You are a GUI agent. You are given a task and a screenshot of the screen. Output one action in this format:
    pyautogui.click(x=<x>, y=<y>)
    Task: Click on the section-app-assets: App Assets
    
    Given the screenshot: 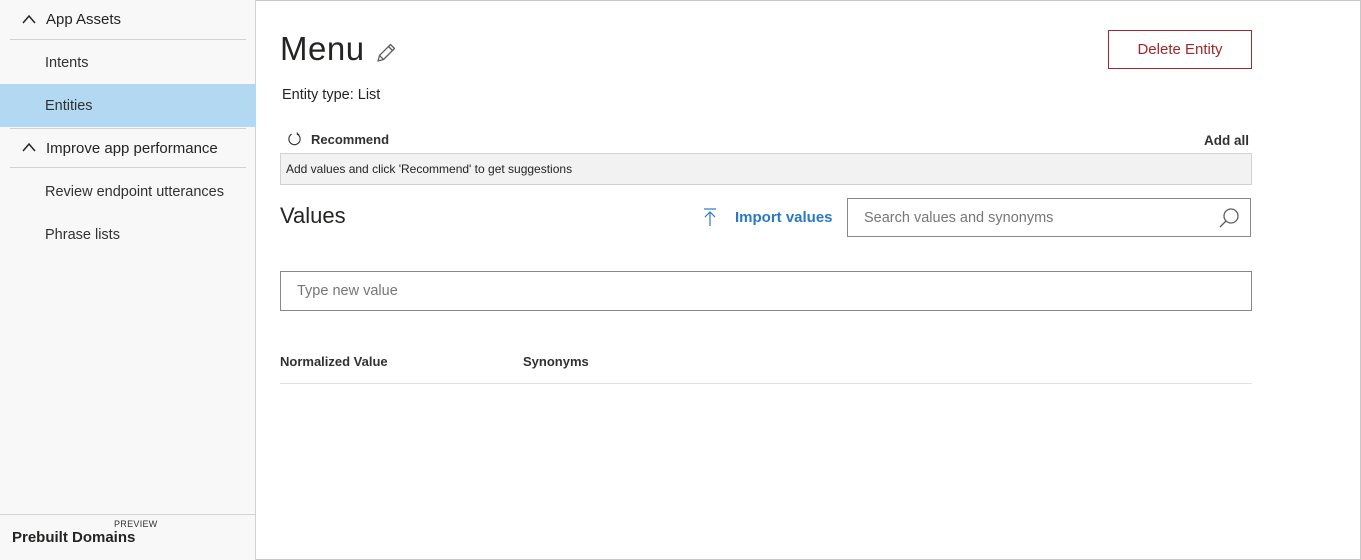 What is the action you would take?
    pyautogui.click(x=128, y=20)
    